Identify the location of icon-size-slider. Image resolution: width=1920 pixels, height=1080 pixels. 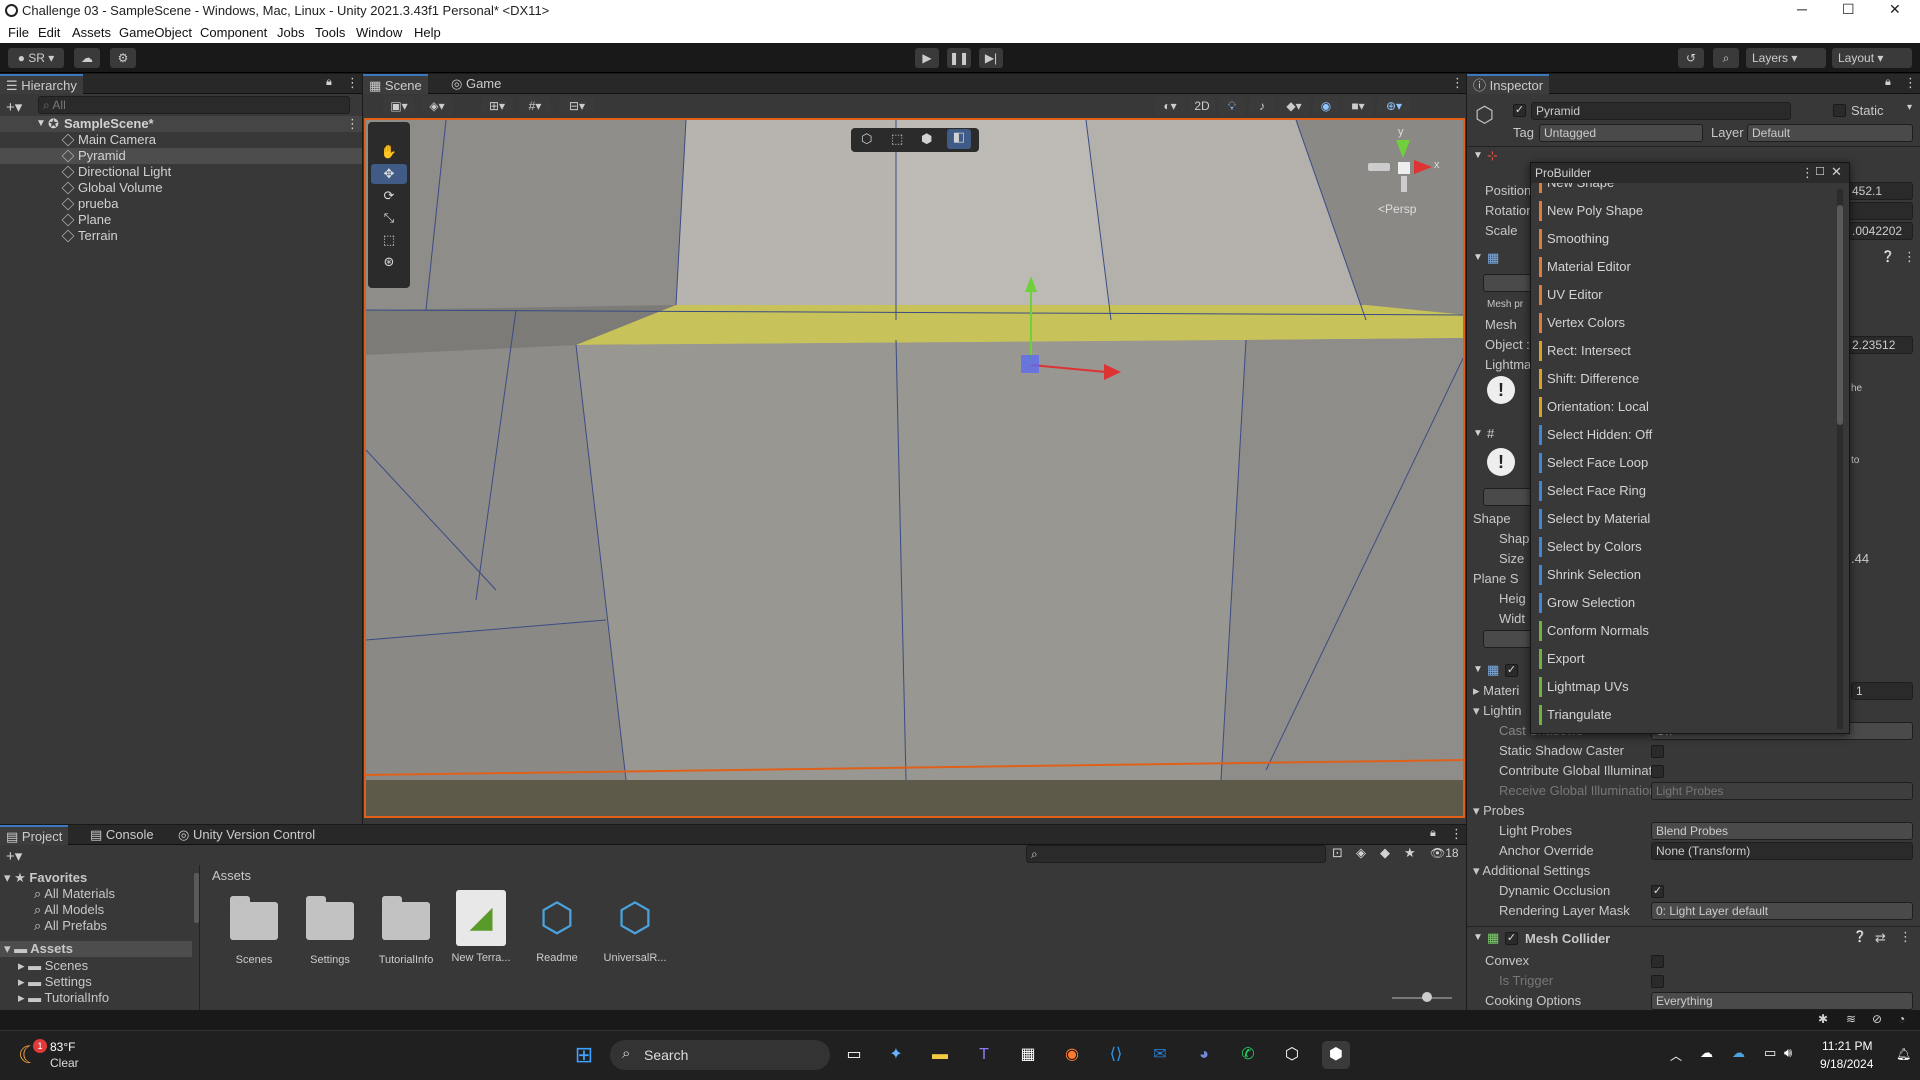
(1422, 997).